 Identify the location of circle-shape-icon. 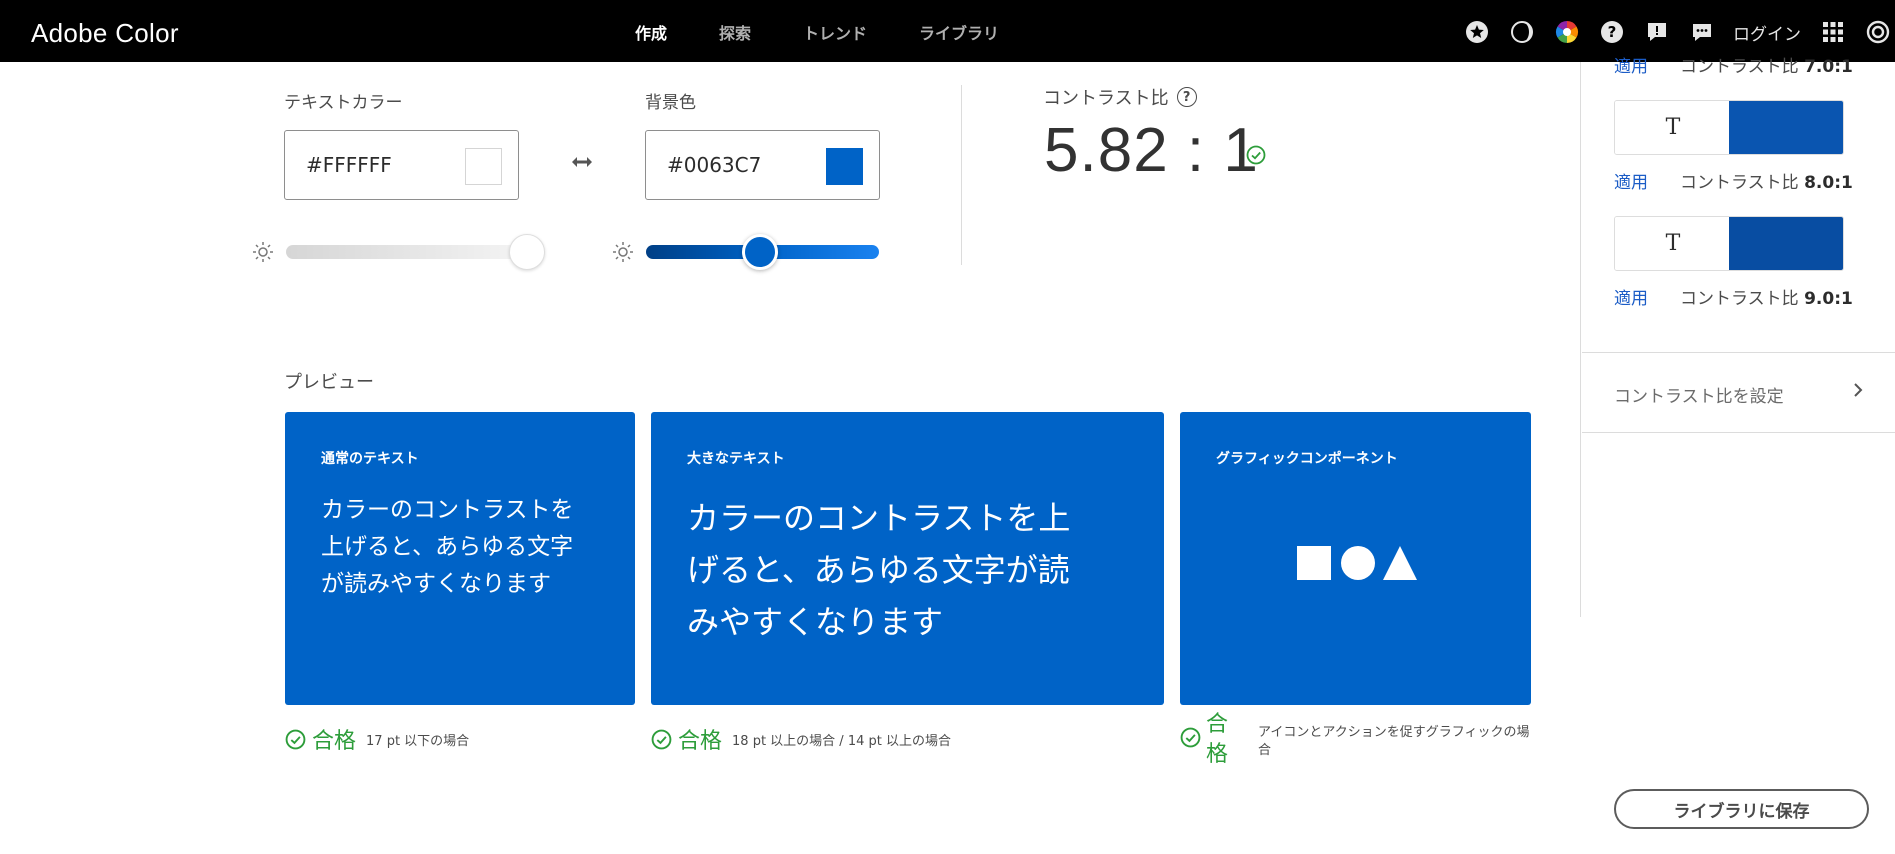
(1358, 563).